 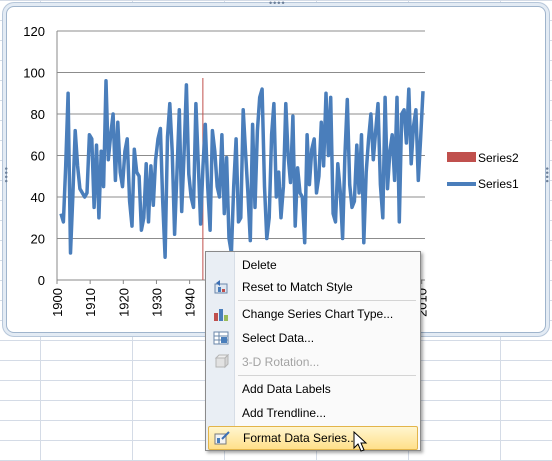 I want to click on menu-item-label: Delete, so click(x=259, y=265).